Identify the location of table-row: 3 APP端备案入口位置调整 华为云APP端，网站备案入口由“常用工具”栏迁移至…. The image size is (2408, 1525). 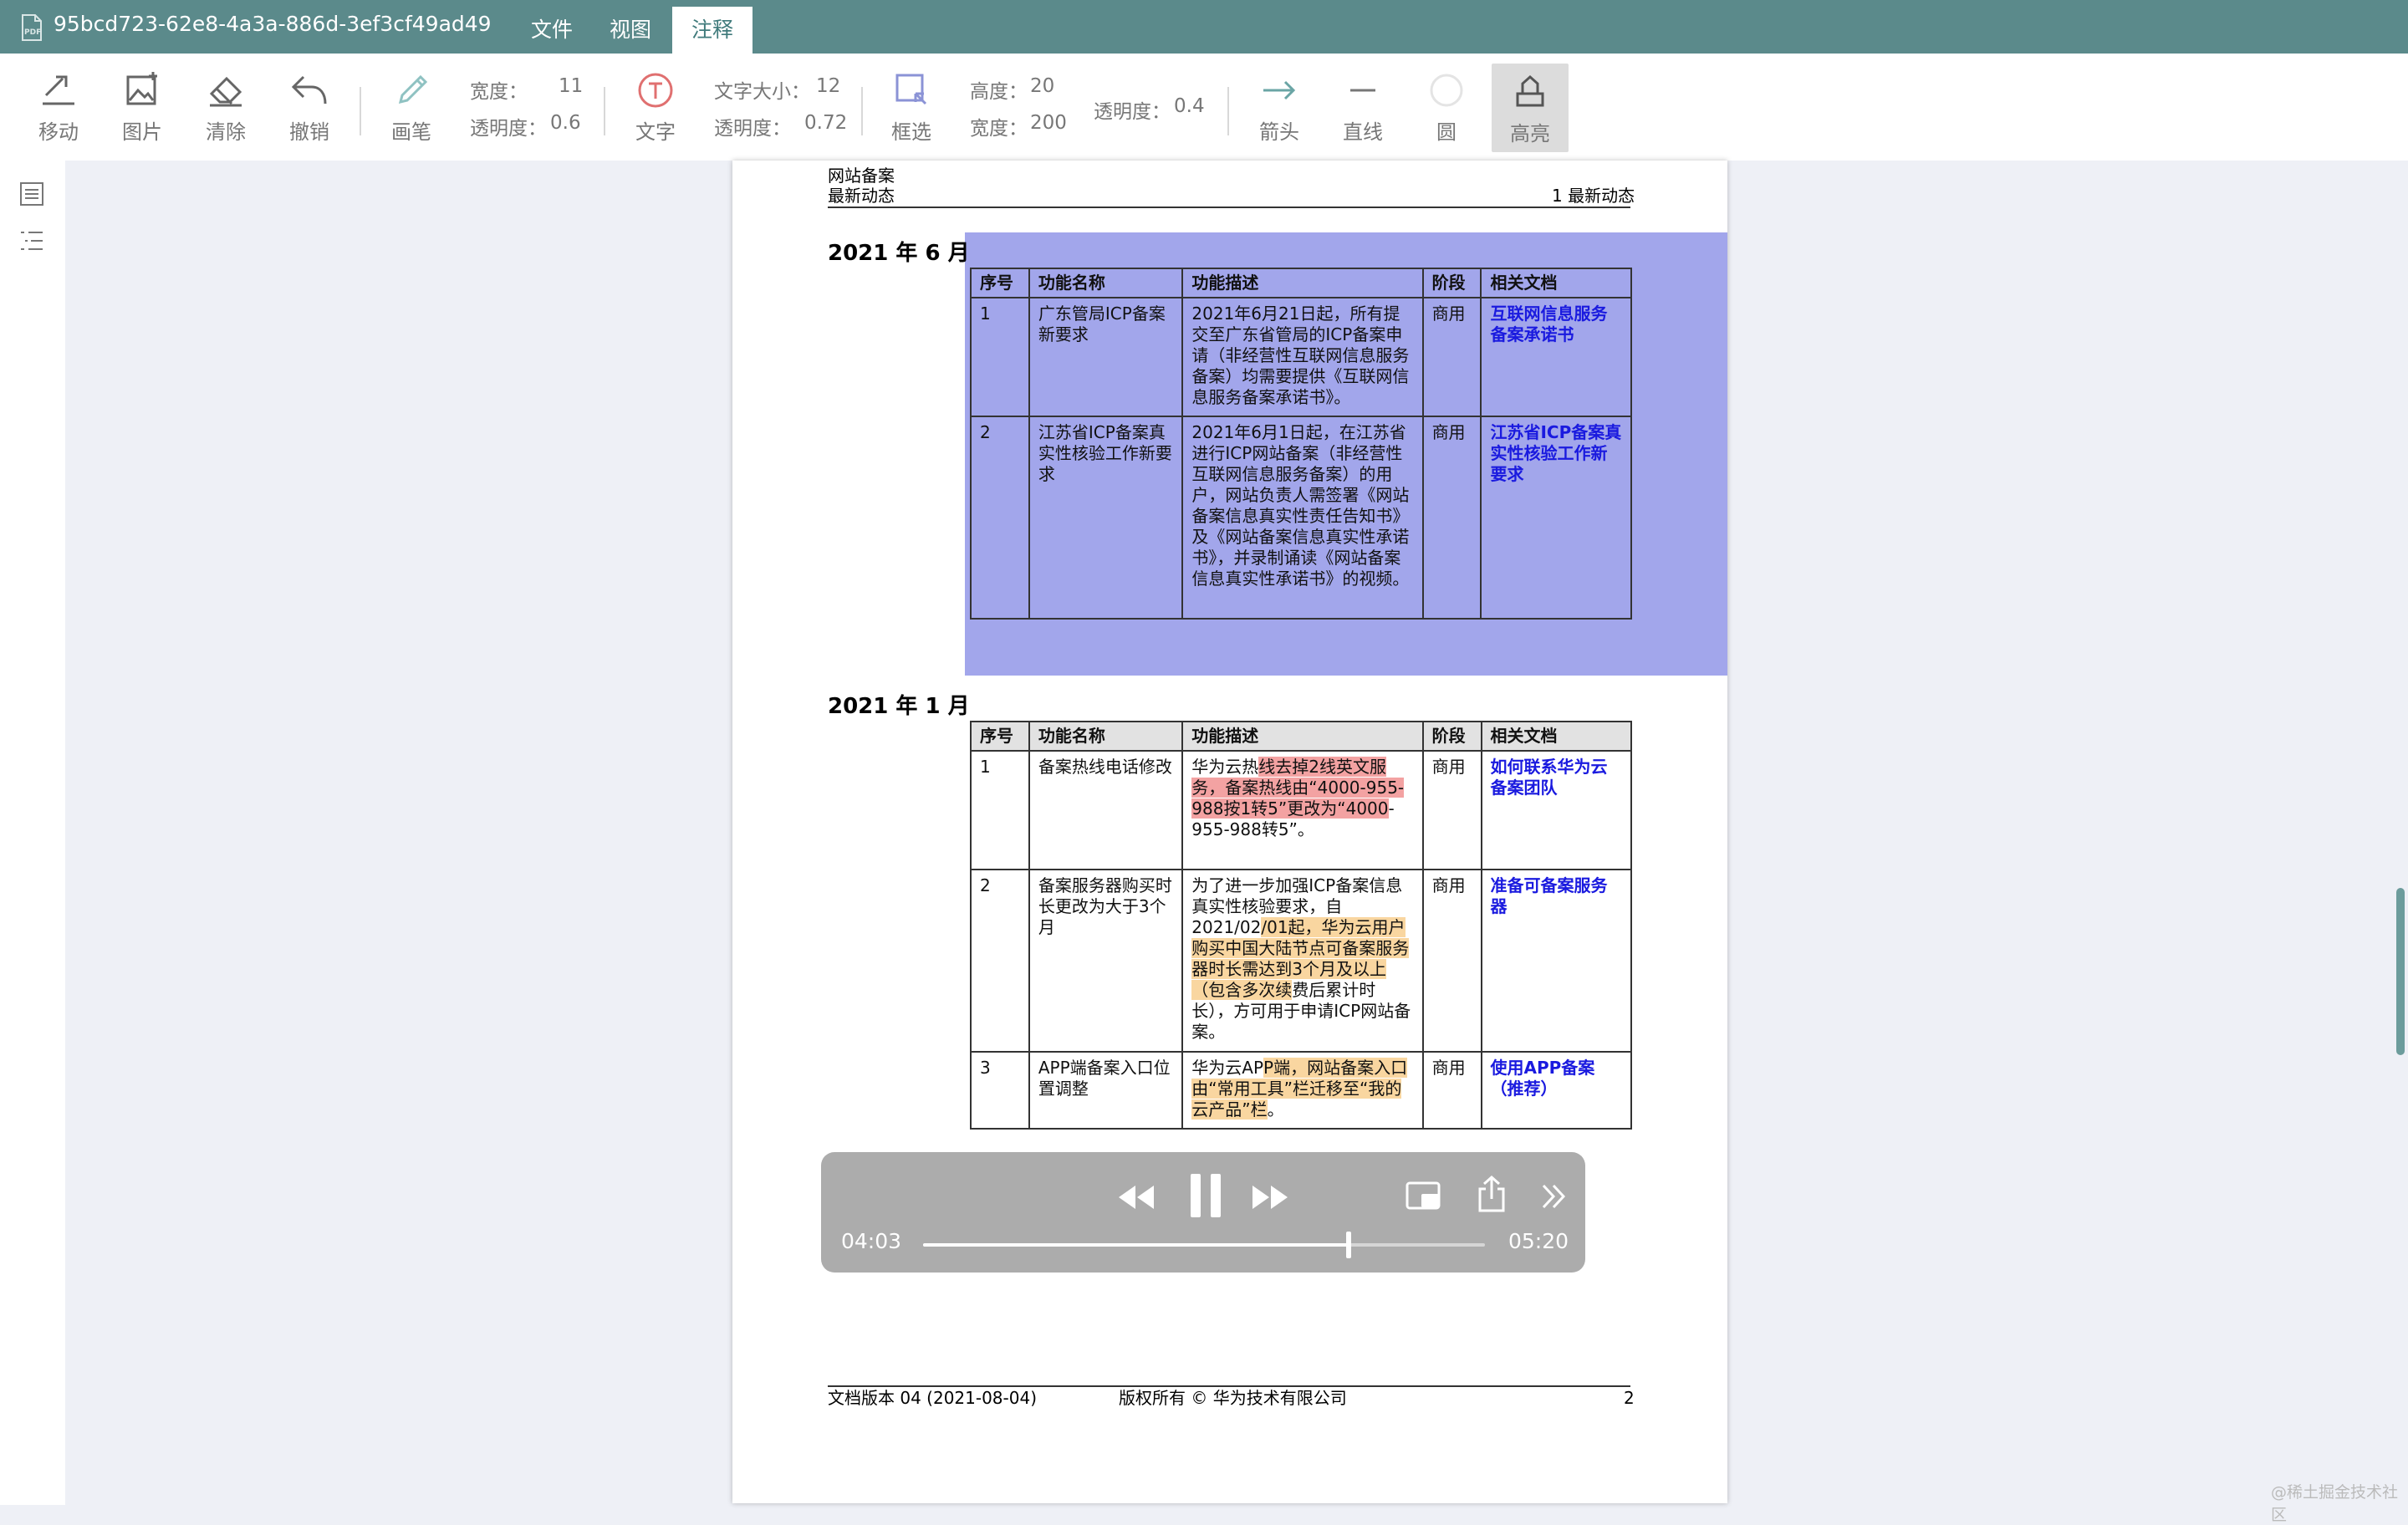
(1301, 1090).